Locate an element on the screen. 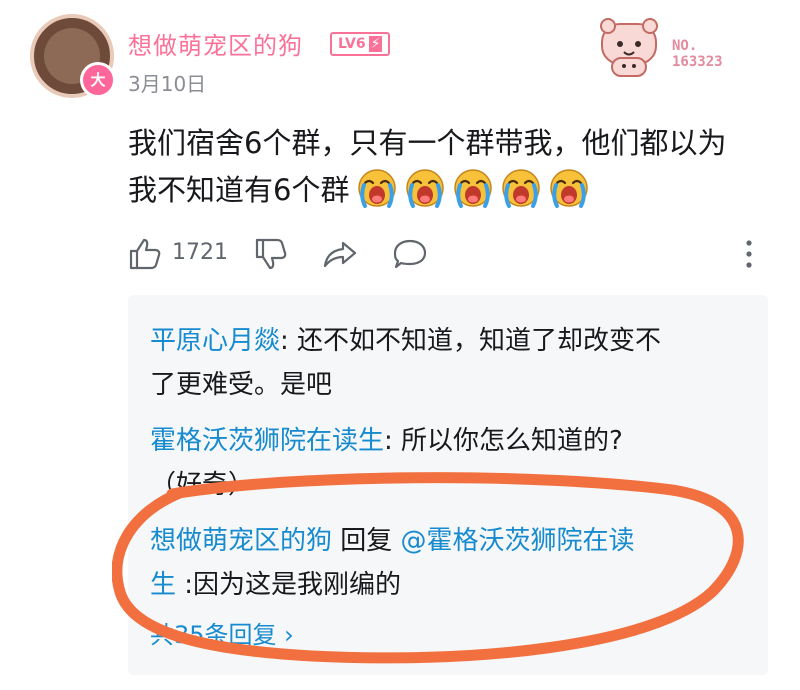  reply-author: 霍格沃茨狮院在读生 is located at coordinates (267, 441).